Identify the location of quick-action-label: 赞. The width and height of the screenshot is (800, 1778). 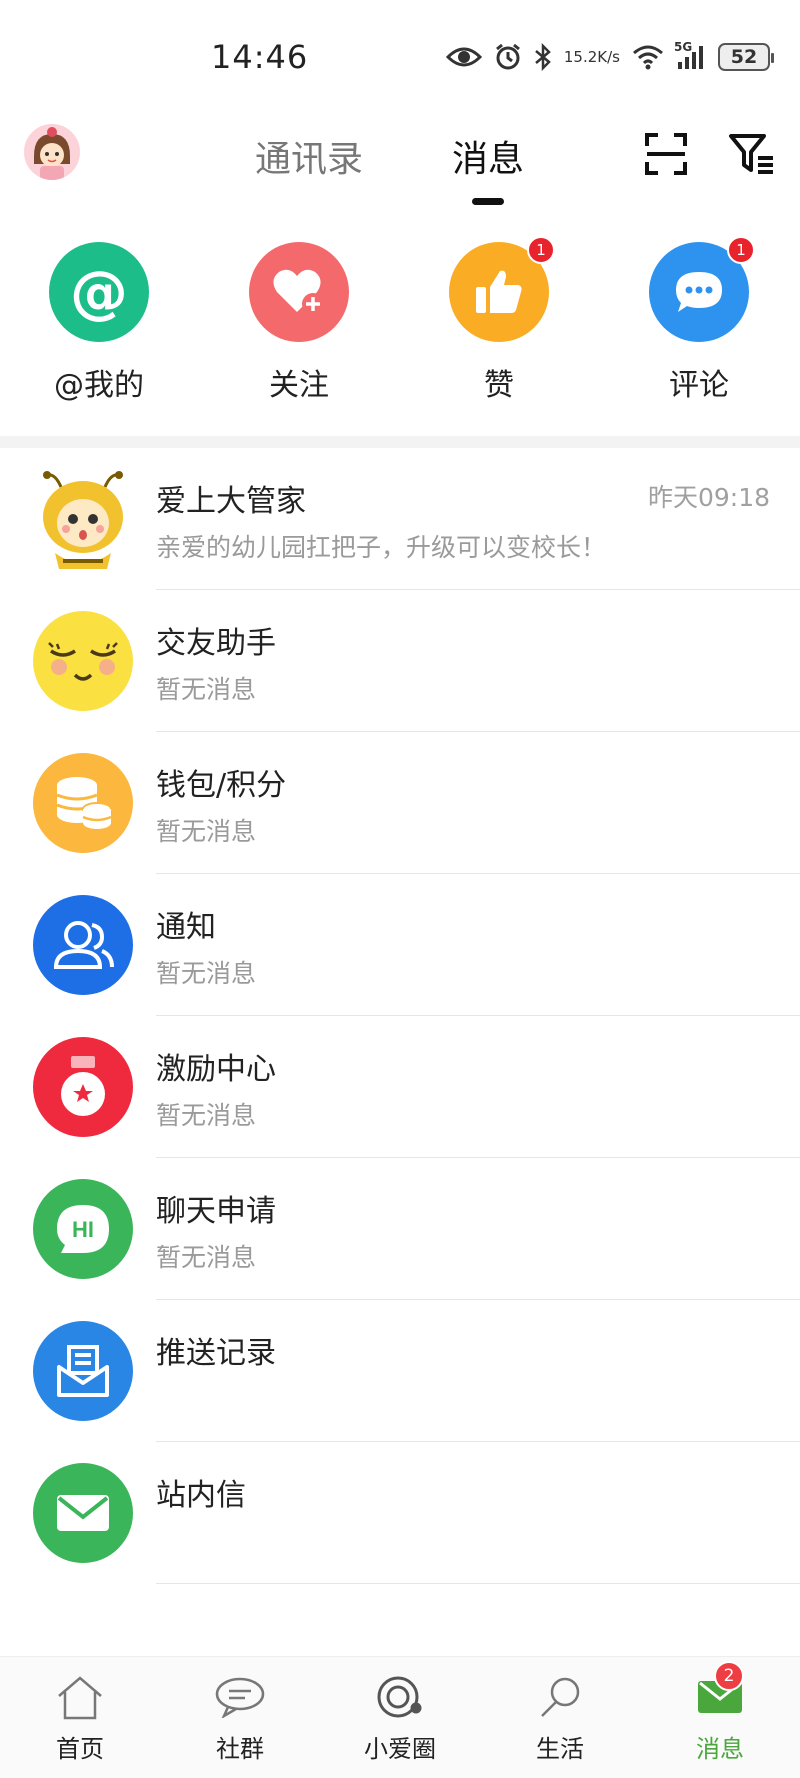
(499, 385).